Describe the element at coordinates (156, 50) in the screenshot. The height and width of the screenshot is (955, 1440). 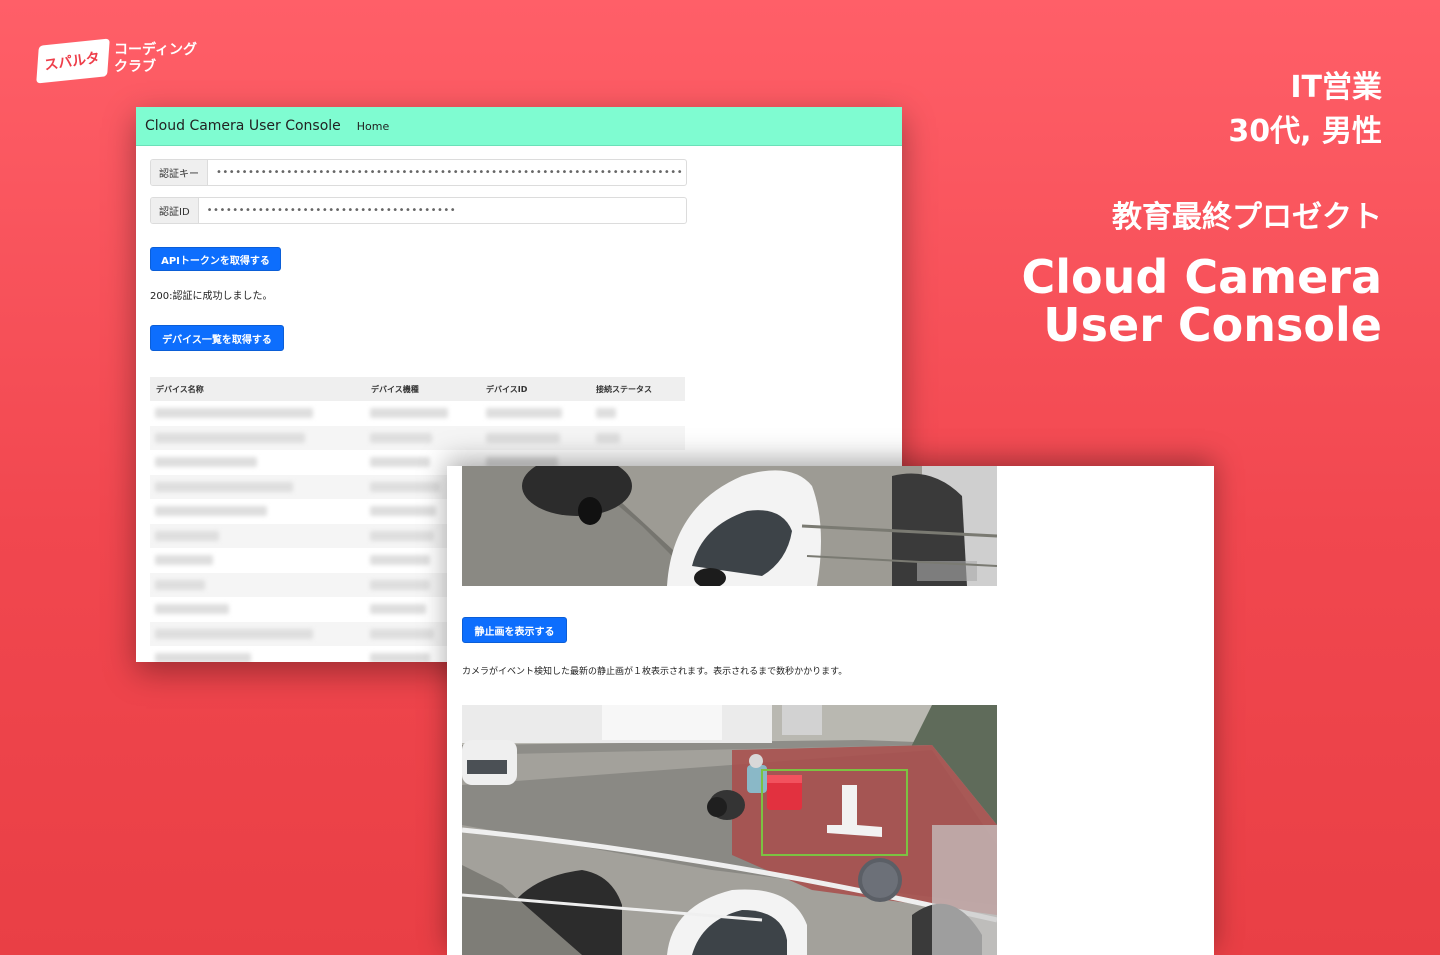
I see `logo-subtitle-line1: コーディング` at that location.